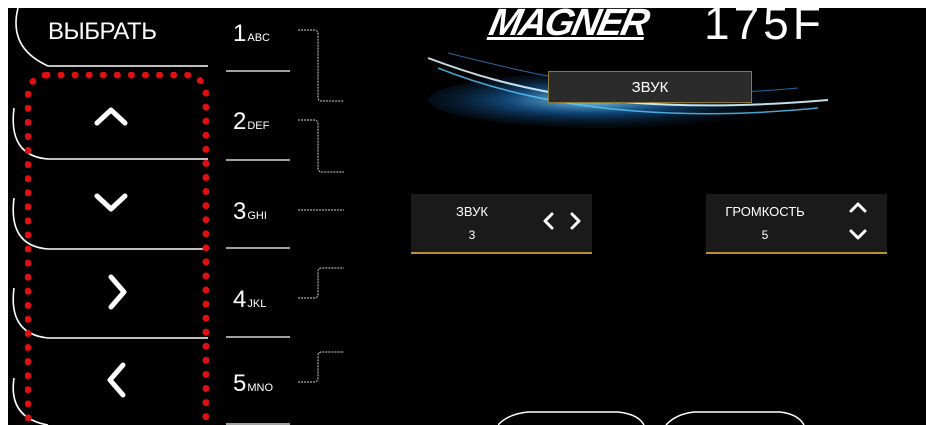  I want to click on sound-right-arrow-icon, so click(576, 221).